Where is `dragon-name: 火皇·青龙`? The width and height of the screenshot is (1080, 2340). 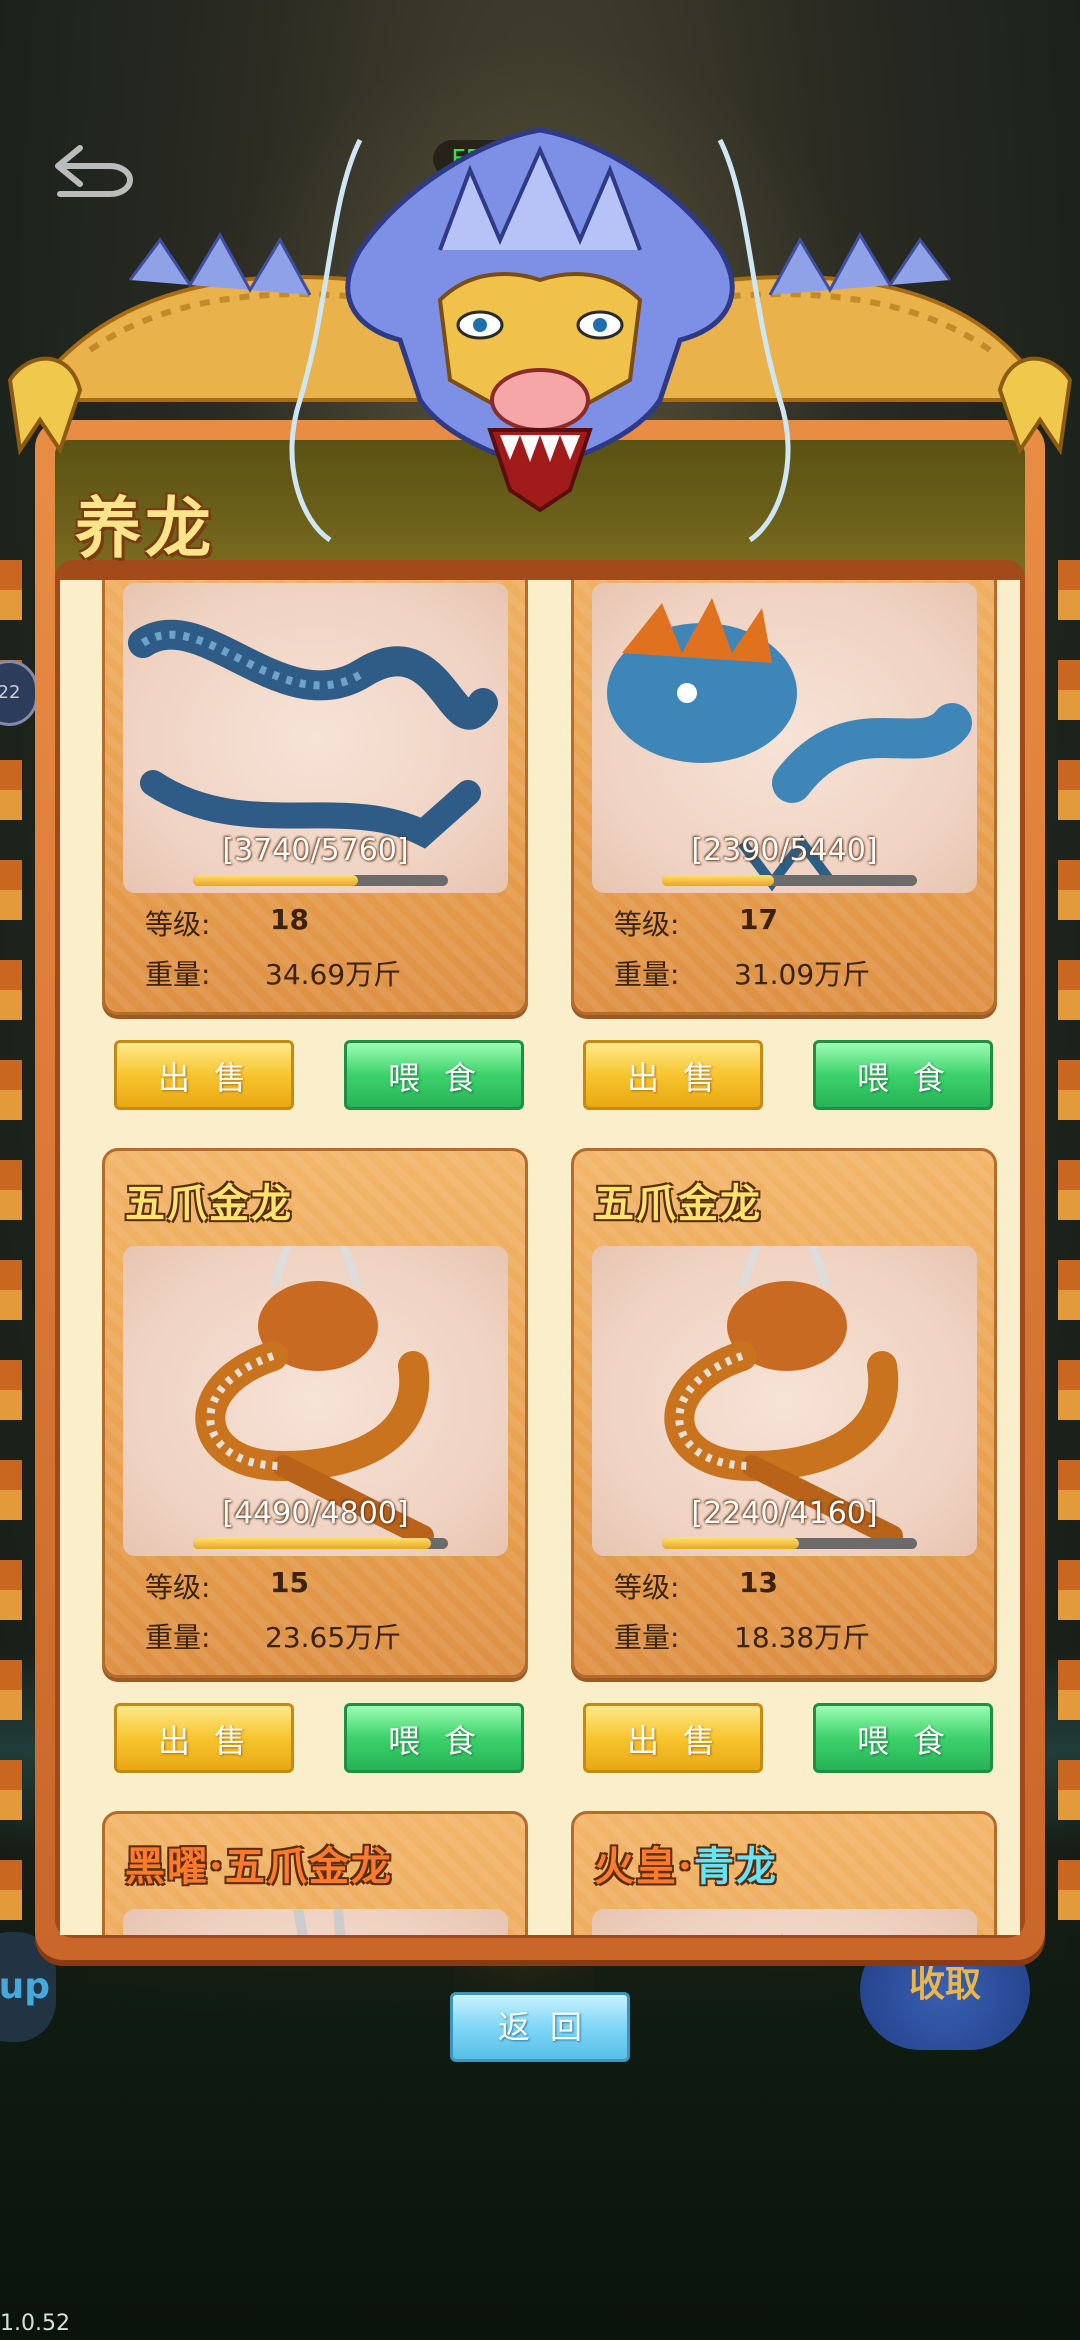
dragon-name: 火皇·青龙 is located at coordinates (686, 1863).